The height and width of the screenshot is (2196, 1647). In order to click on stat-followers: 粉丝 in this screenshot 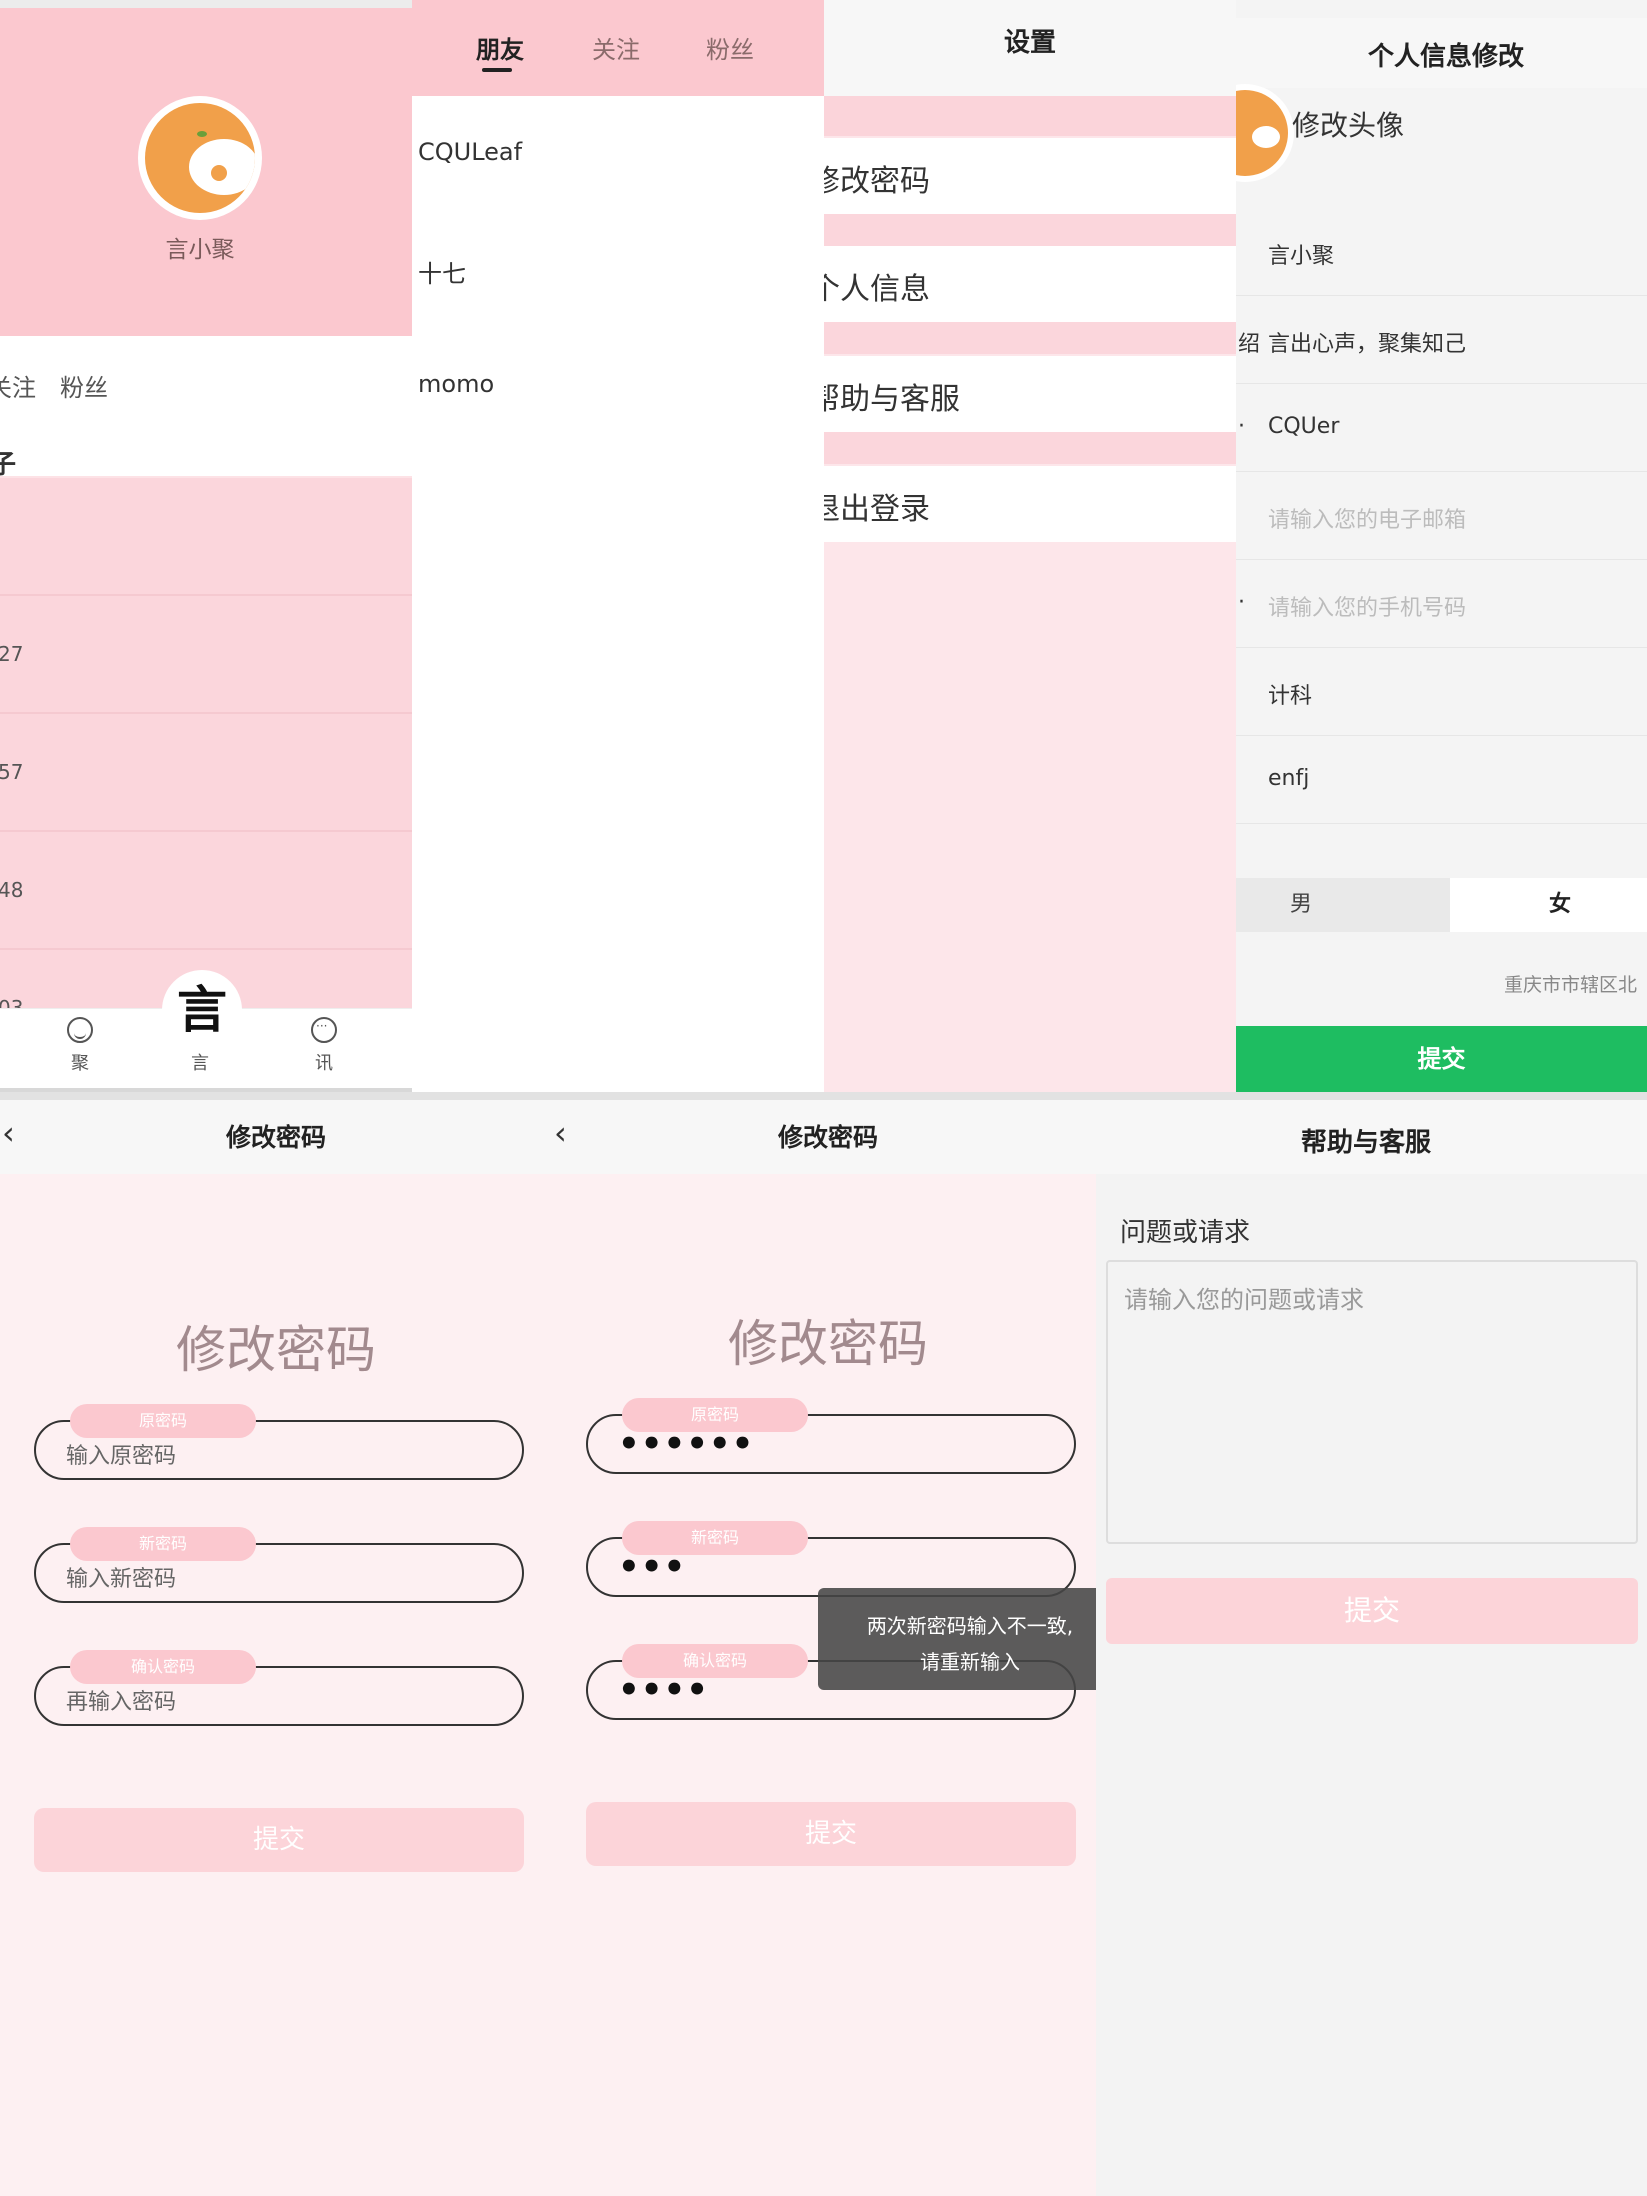, I will do `click(84, 385)`.